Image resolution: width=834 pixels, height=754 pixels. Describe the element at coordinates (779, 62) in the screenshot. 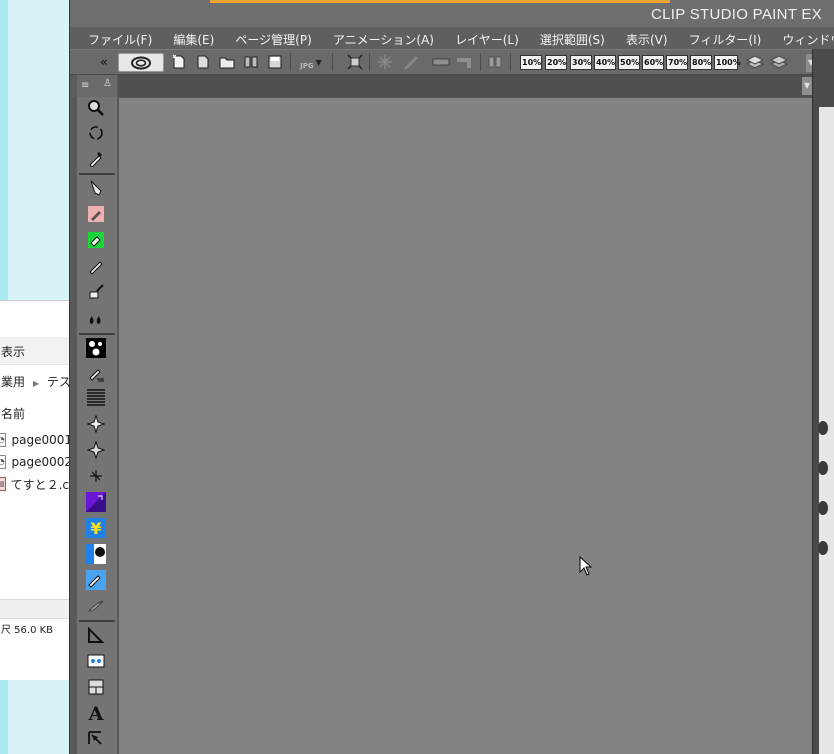

I see `layers-stack-alt-icon` at that location.